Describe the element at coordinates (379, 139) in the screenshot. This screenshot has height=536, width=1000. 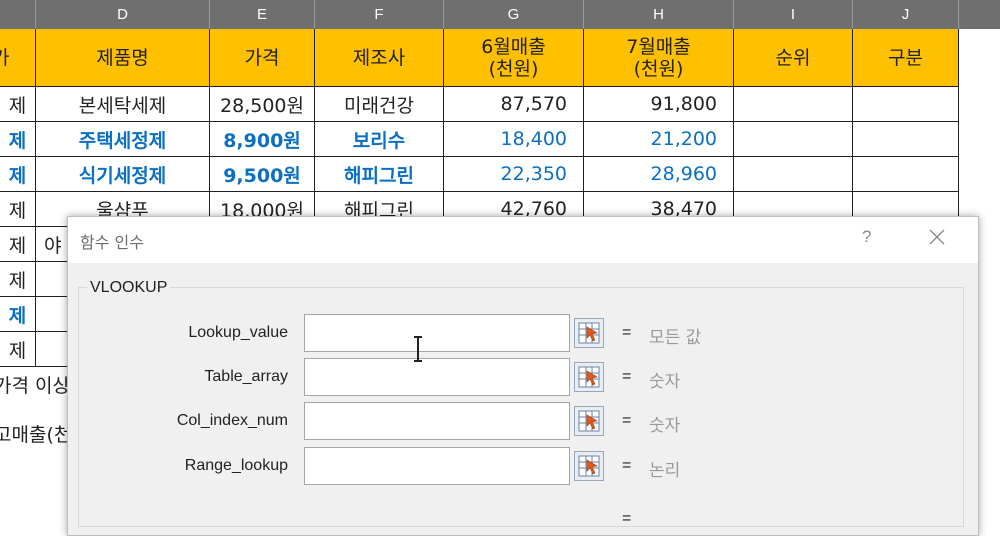
I see `cell-maker-2: 보리수` at that location.